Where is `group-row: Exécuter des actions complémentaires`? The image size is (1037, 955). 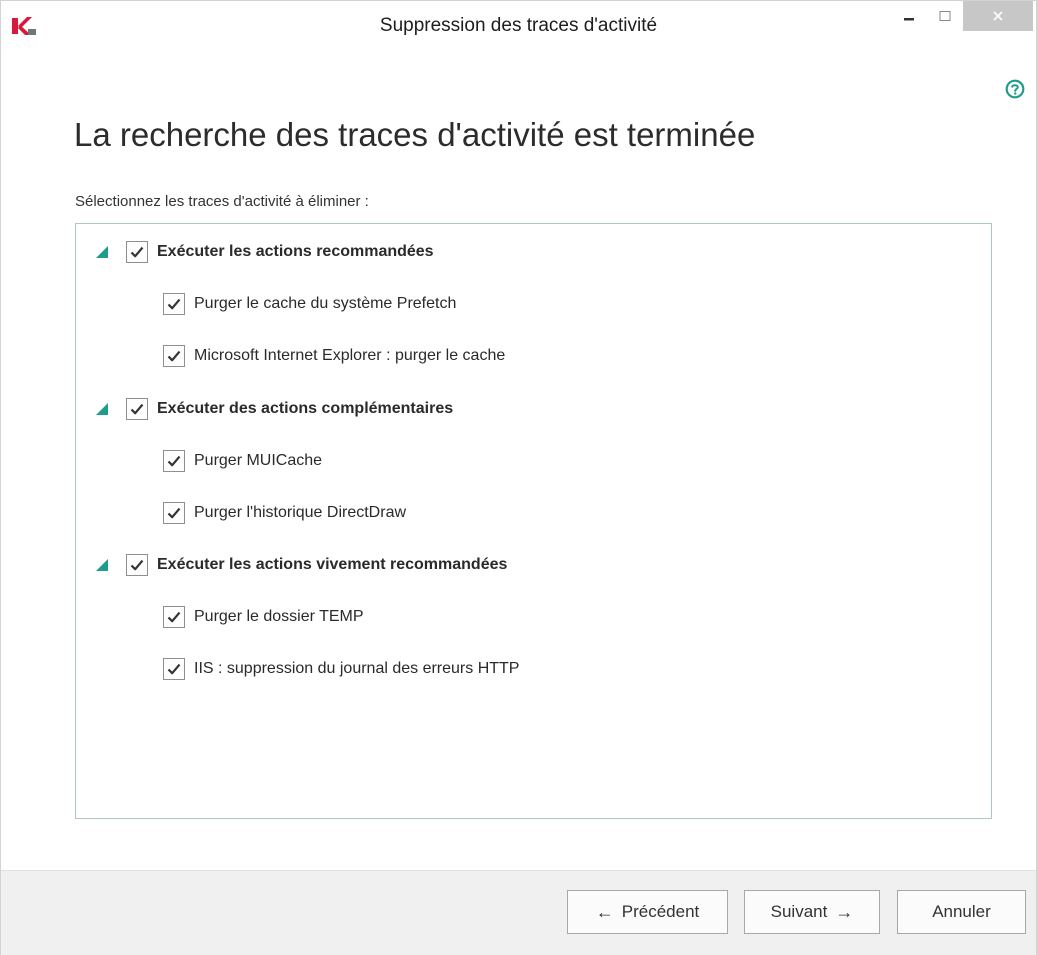 group-row: Exécuter des actions complémentaires is located at coordinates (273, 409).